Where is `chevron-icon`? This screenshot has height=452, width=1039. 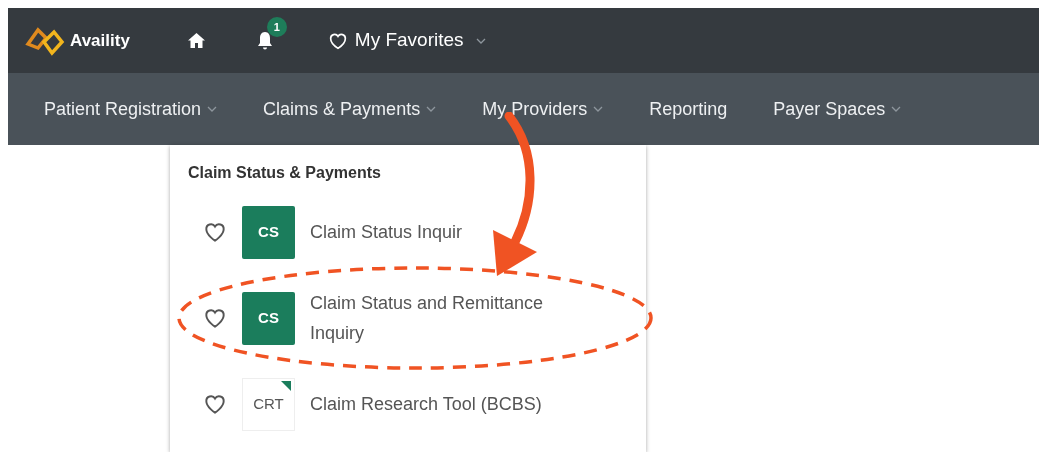 chevron-icon is located at coordinates (480, 40).